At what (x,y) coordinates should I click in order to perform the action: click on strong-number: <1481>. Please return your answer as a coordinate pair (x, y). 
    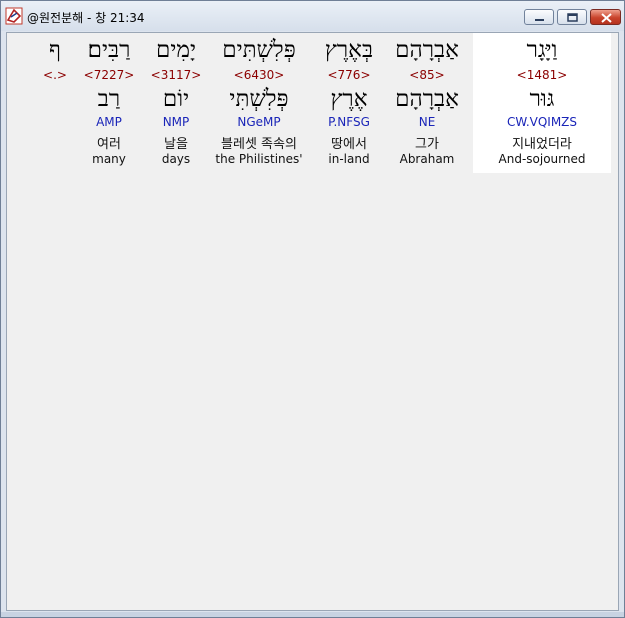
    Looking at the image, I should click on (542, 75).